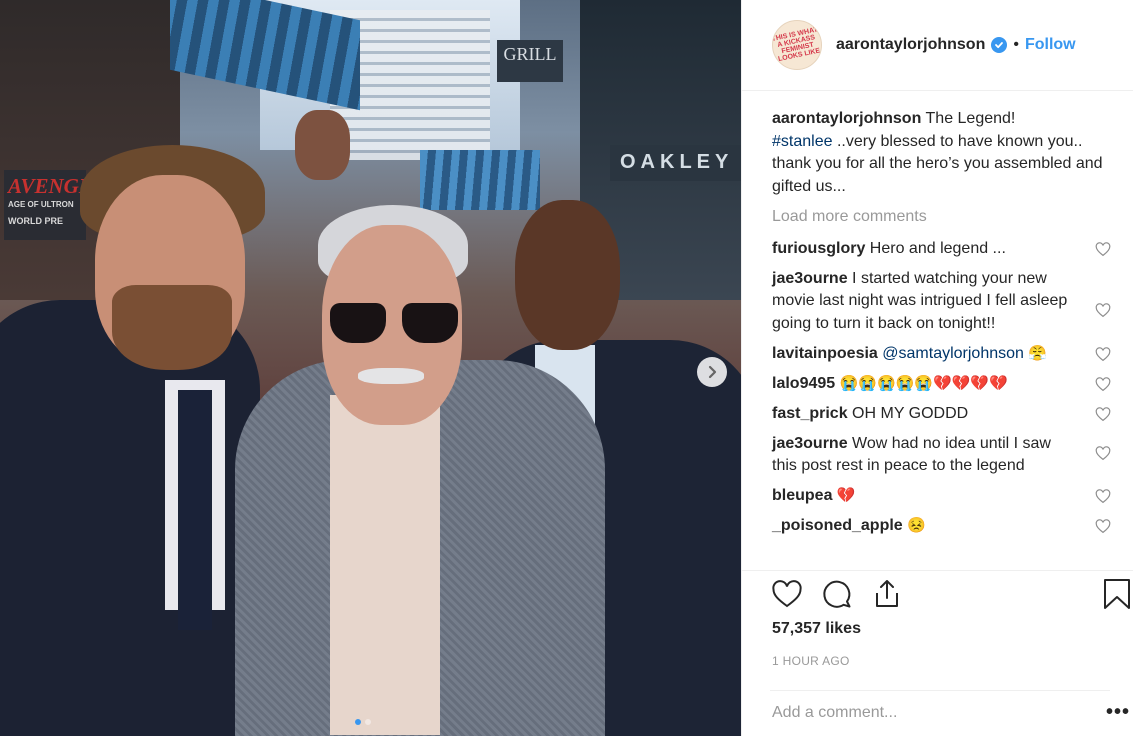 The image size is (1133, 736). I want to click on comment-username: fast_prick, so click(810, 413).